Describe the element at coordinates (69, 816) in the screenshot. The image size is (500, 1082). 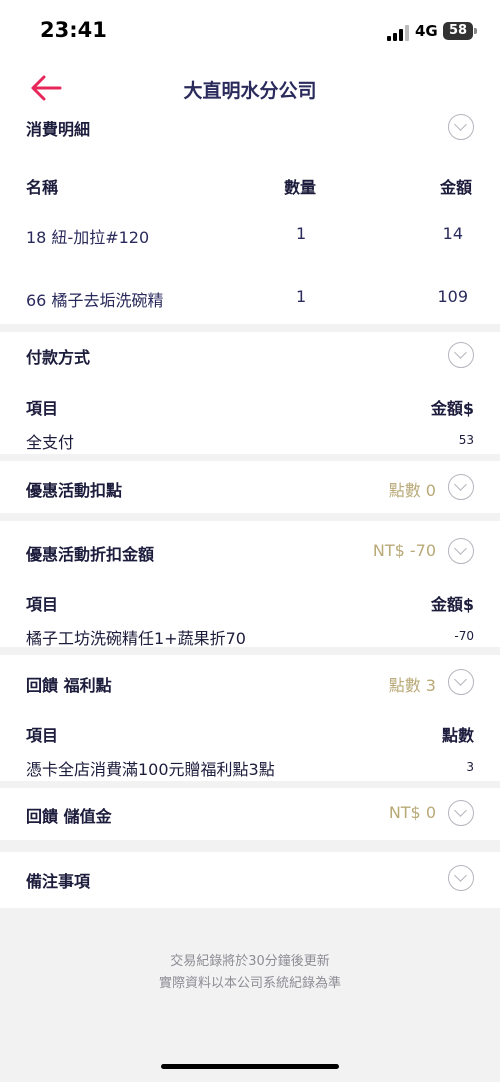
I see `section-header: 回饋 儲值金` at that location.